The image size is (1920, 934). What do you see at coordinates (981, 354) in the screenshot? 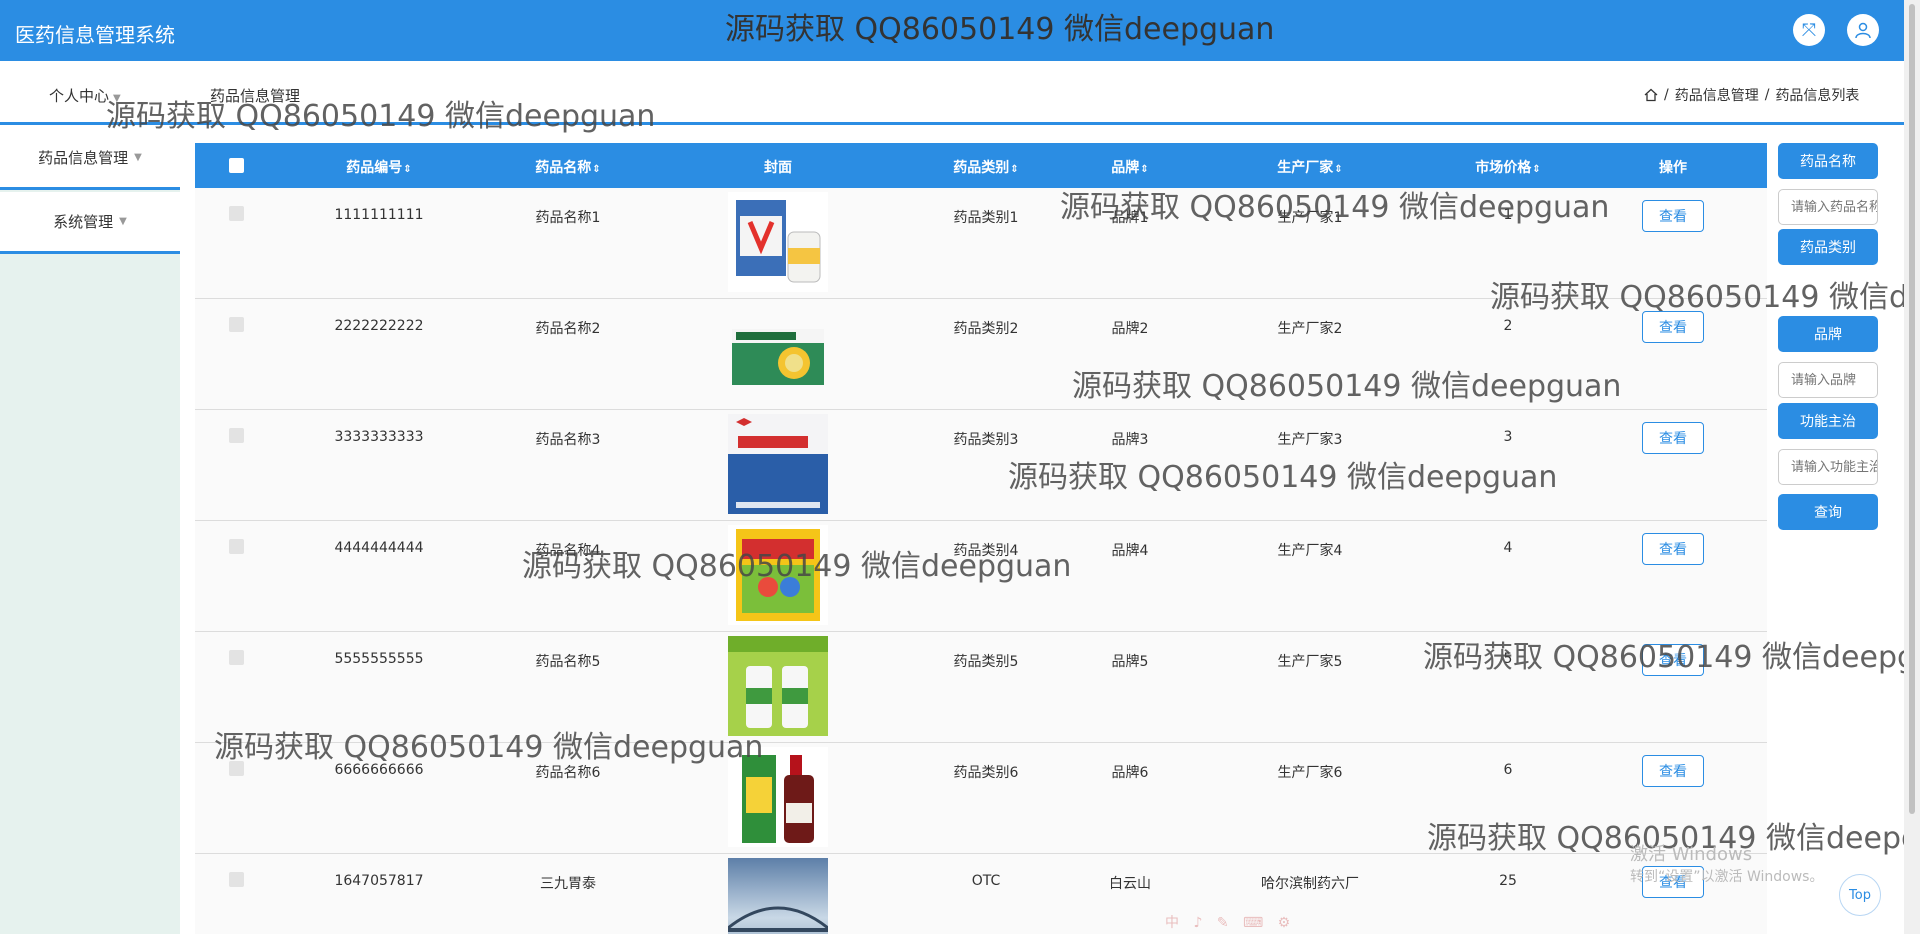
I see `table-row: 2222222222 药品名称2 药品类别2 品牌2 生产厂家2 2 查看` at bounding box center [981, 354].